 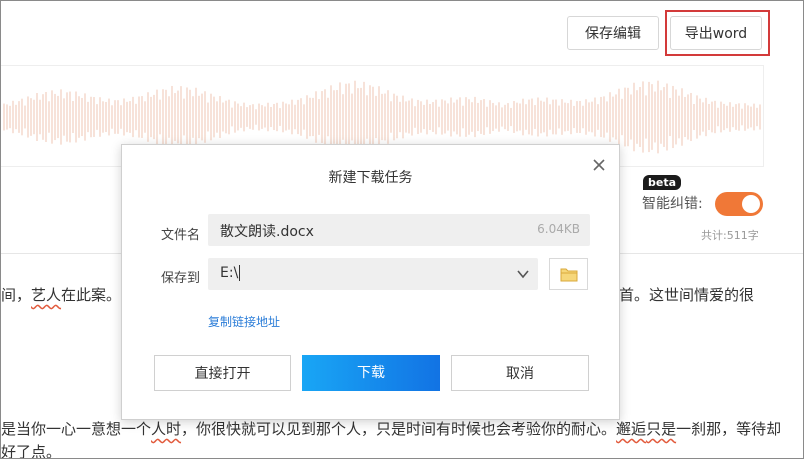 I want to click on word-count: 共计:511字, so click(x=730, y=235).